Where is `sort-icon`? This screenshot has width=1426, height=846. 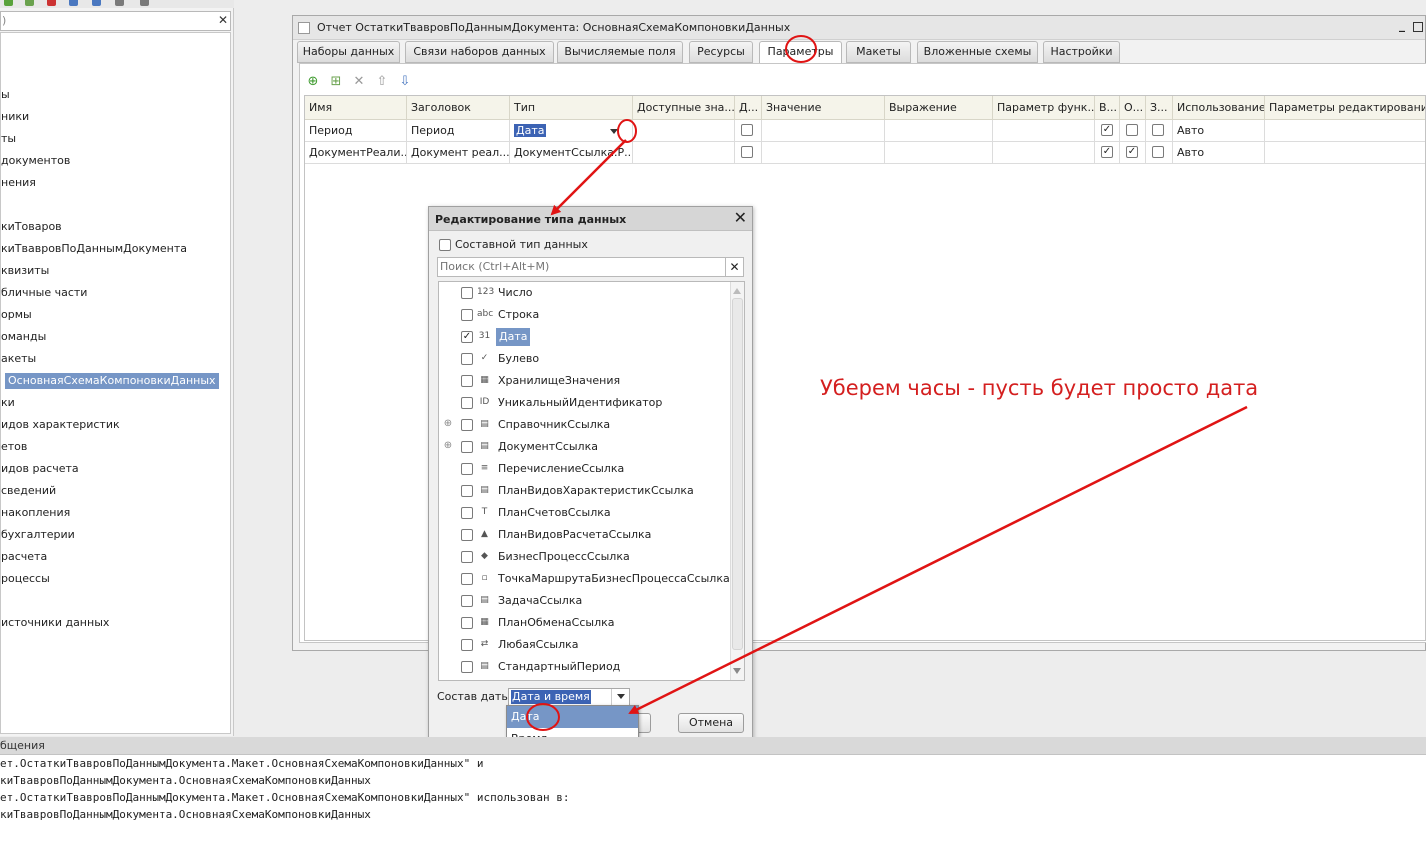 sort-icon is located at coordinates (119, 3).